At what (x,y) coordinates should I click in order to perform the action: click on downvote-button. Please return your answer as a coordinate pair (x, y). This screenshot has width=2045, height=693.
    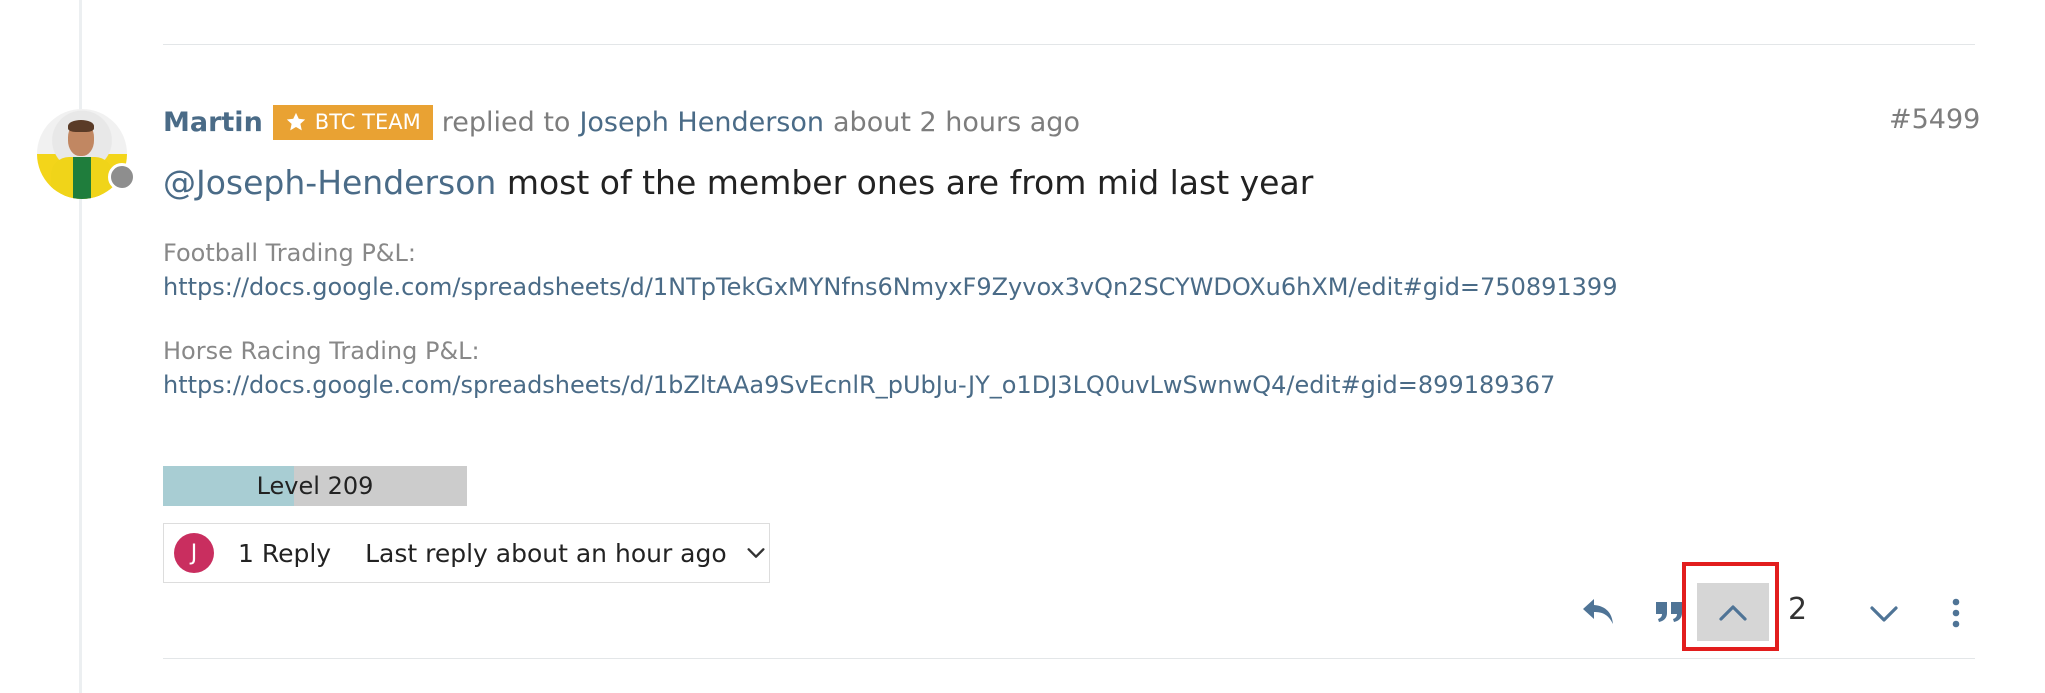
    Looking at the image, I should click on (1884, 614).